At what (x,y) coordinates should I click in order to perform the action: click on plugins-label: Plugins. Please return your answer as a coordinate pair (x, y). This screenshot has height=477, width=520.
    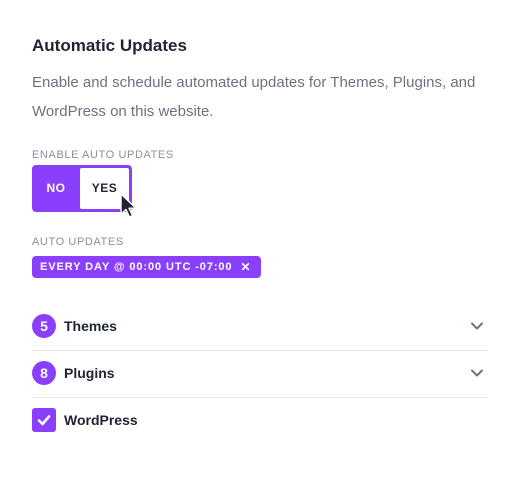
    Looking at the image, I should click on (89, 373).